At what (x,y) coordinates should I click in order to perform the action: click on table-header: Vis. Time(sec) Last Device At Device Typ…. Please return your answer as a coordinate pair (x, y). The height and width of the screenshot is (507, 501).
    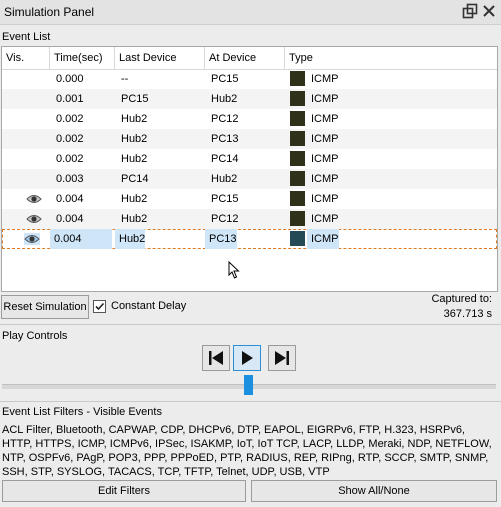
    Looking at the image, I should click on (249, 58).